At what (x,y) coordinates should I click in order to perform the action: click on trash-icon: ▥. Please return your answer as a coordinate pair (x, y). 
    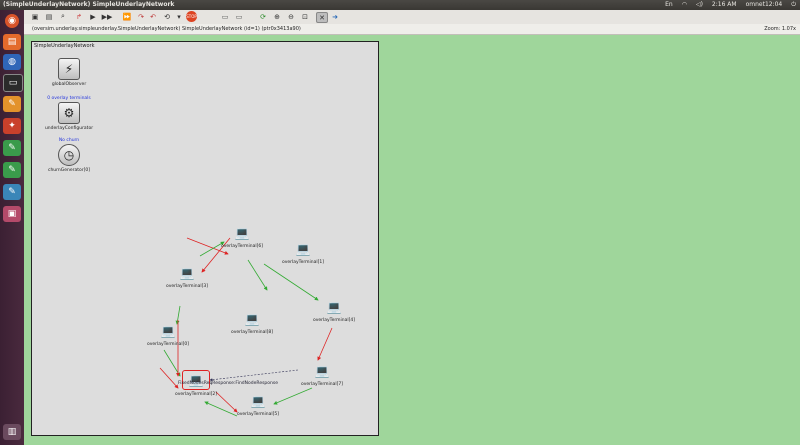
    Looking at the image, I should click on (12, 432).